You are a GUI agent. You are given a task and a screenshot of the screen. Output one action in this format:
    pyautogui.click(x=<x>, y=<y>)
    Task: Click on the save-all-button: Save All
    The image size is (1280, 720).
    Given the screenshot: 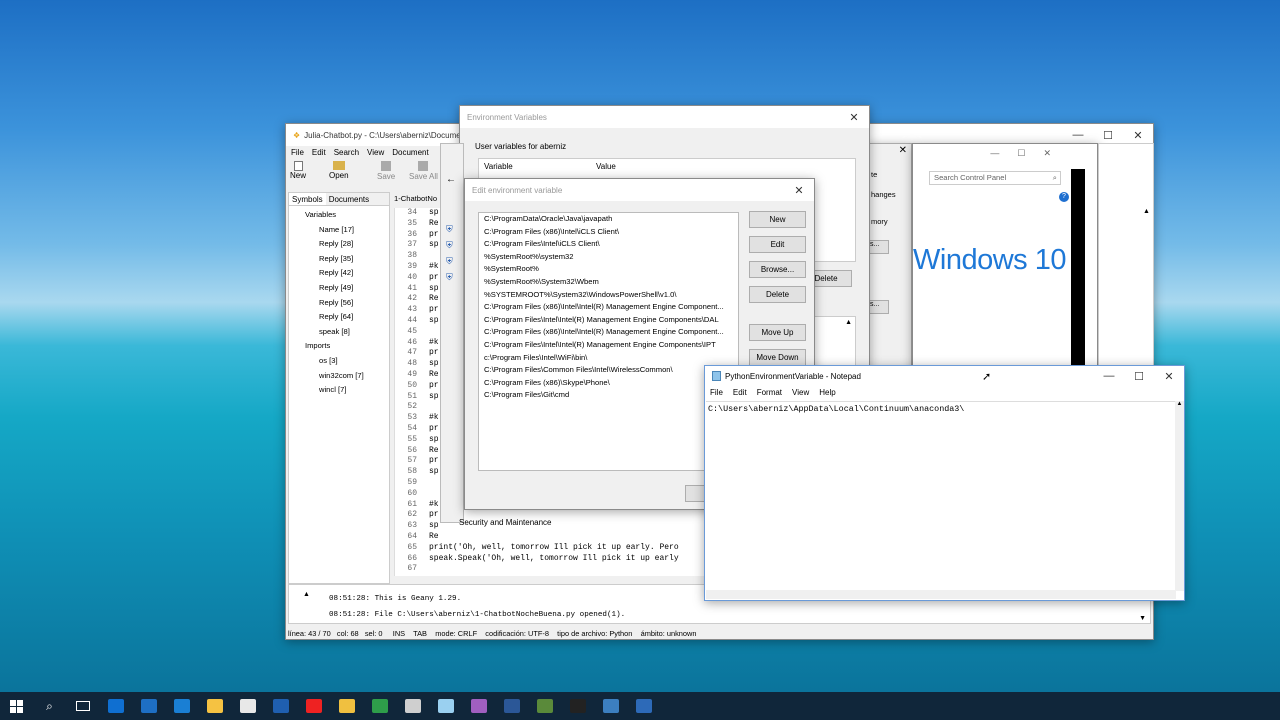 What is the action you would take?
    pyautogui.click(x=423, y=171)
    